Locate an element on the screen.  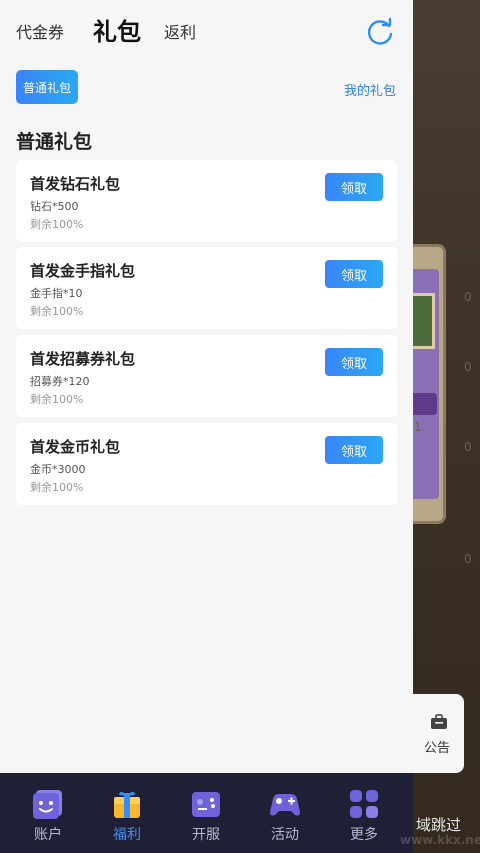
tab-gift: 礼包 is located at coordinates (117, 29).